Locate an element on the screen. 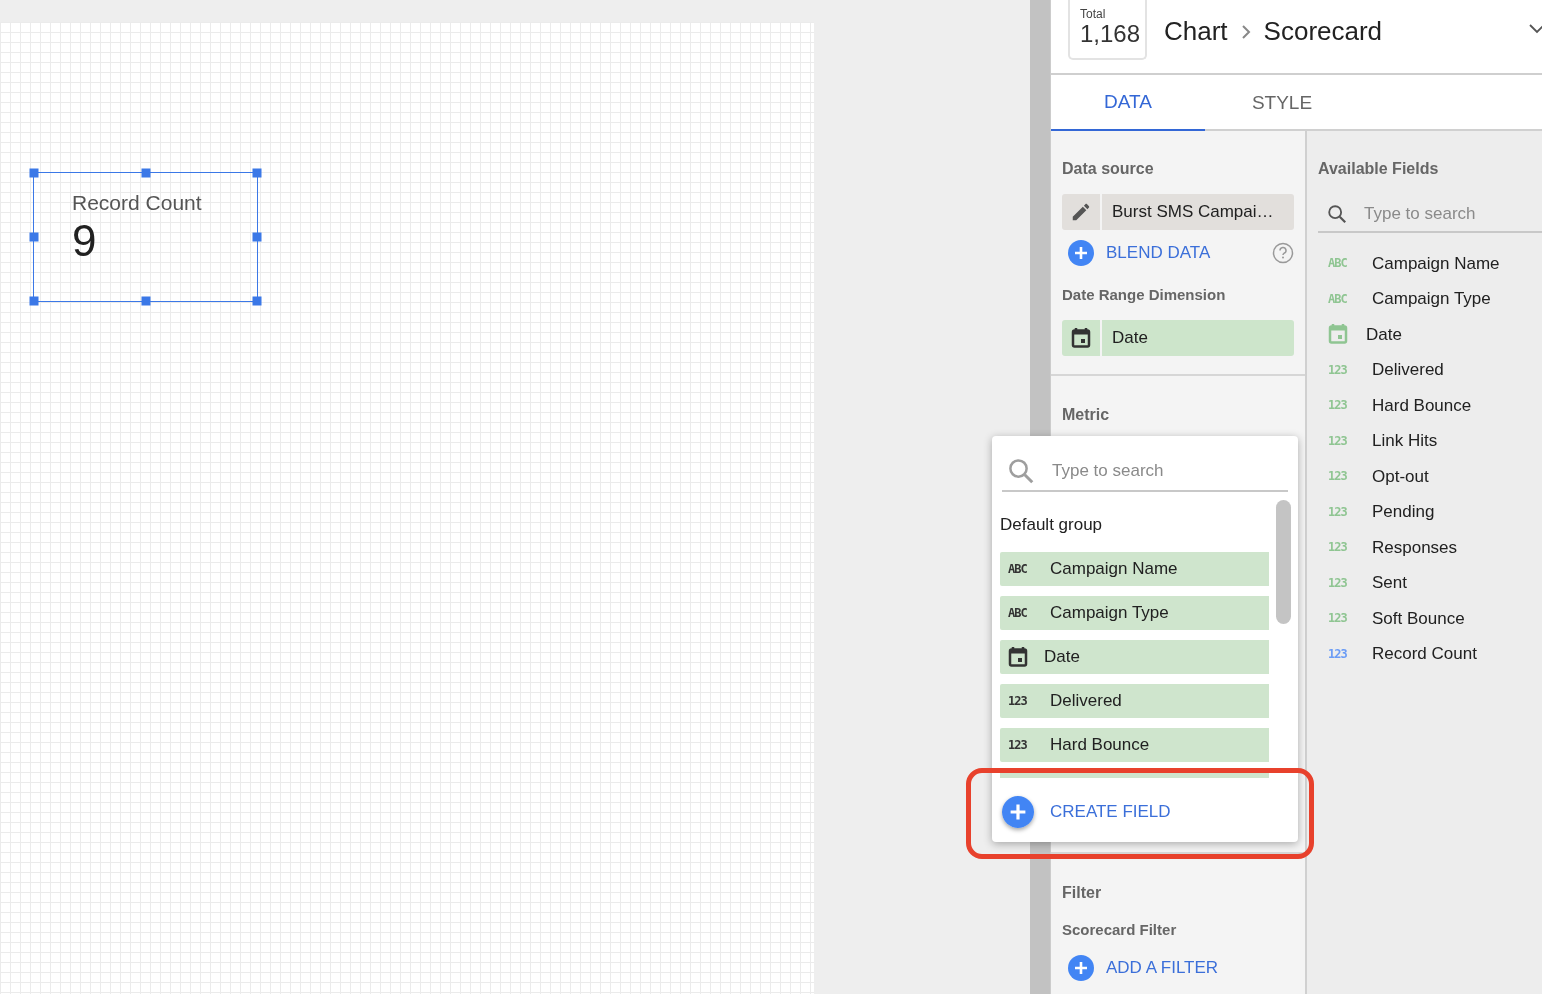 Image resolution: width=1542 pixels, height=994 pixels. breadcrumb-item: Scorecard is located at coordinates (1323, 31).